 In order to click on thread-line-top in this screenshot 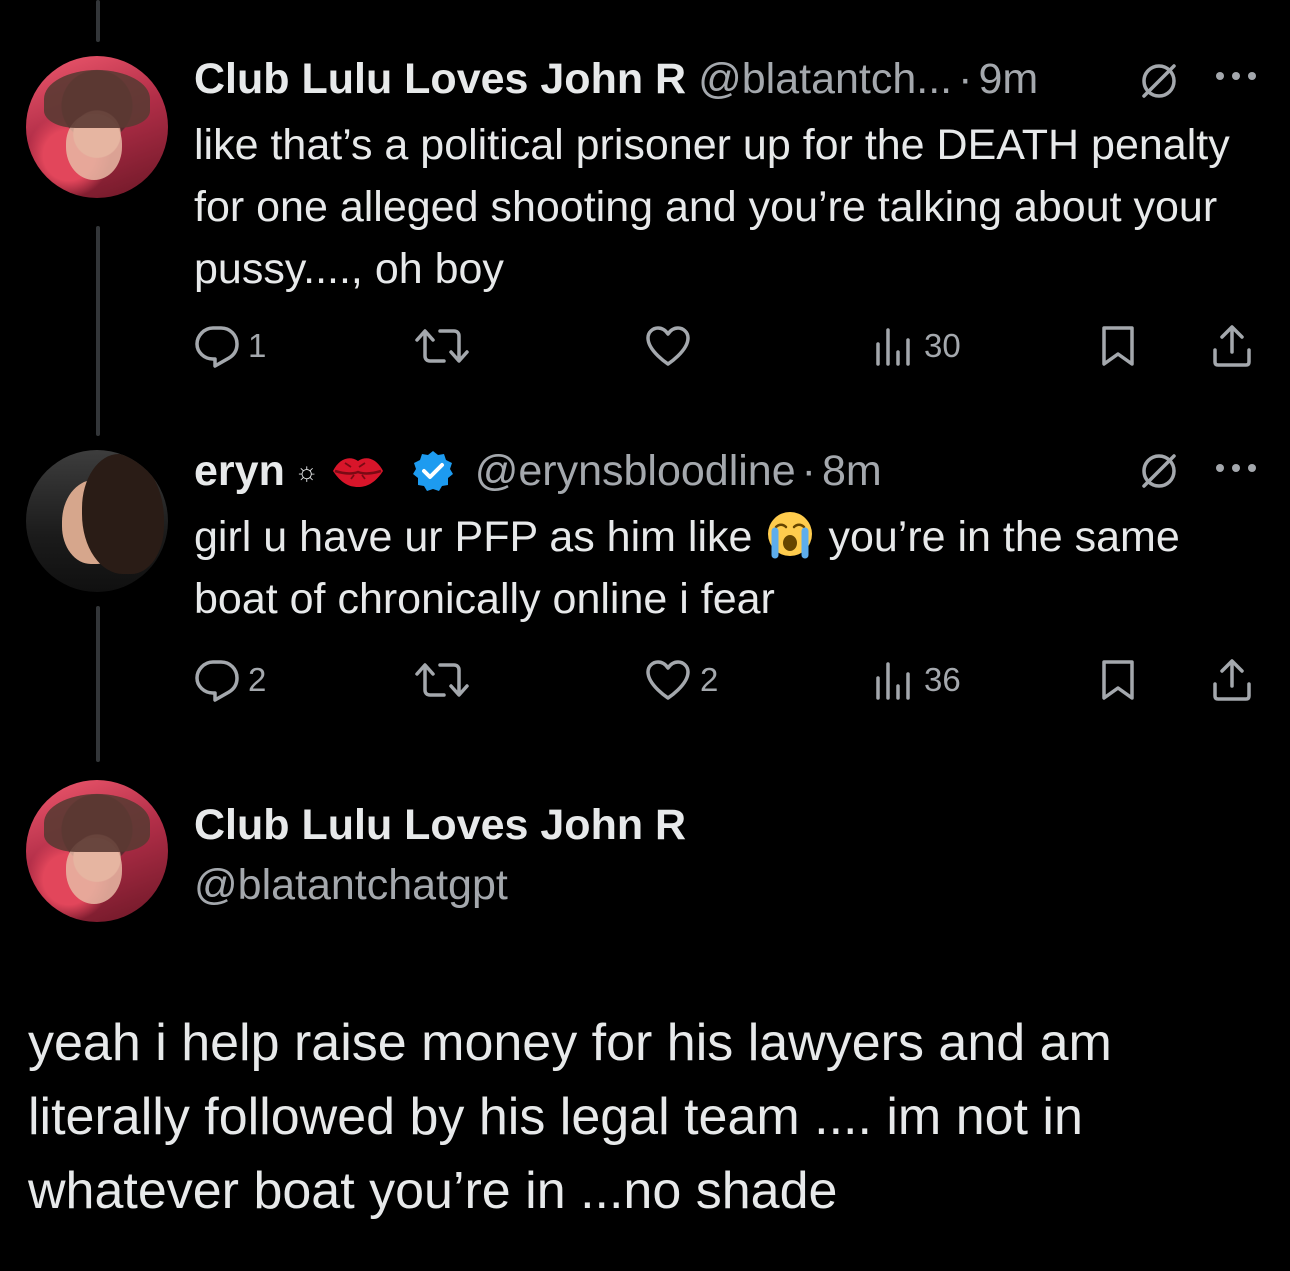, I will do `click(98, 21)`.